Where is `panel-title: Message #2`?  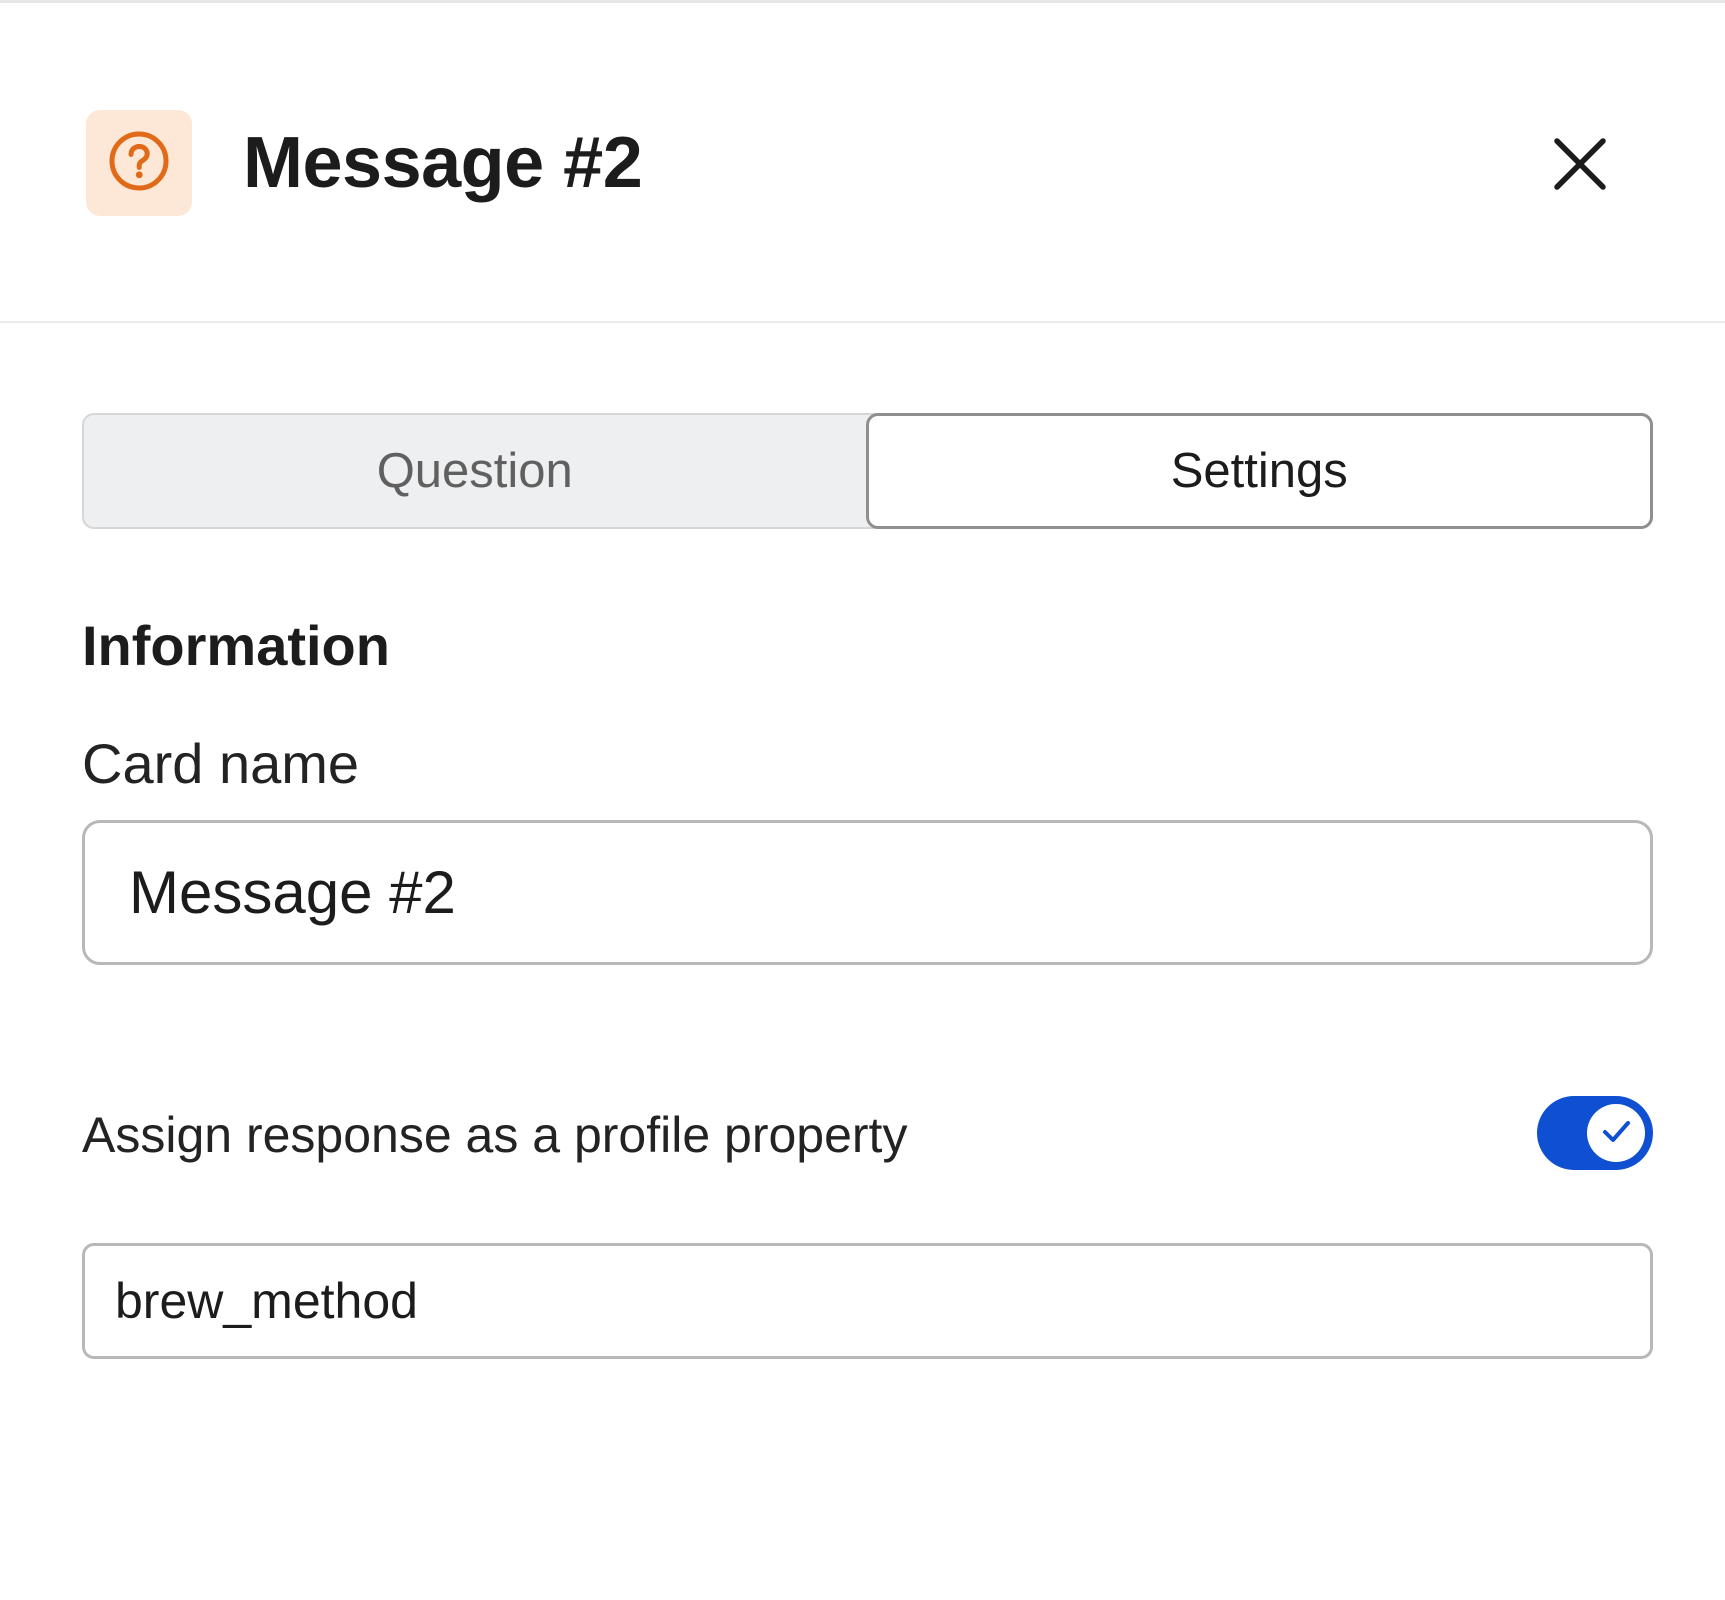 panel-title: Message #2 is located at coordinates (443, 163).